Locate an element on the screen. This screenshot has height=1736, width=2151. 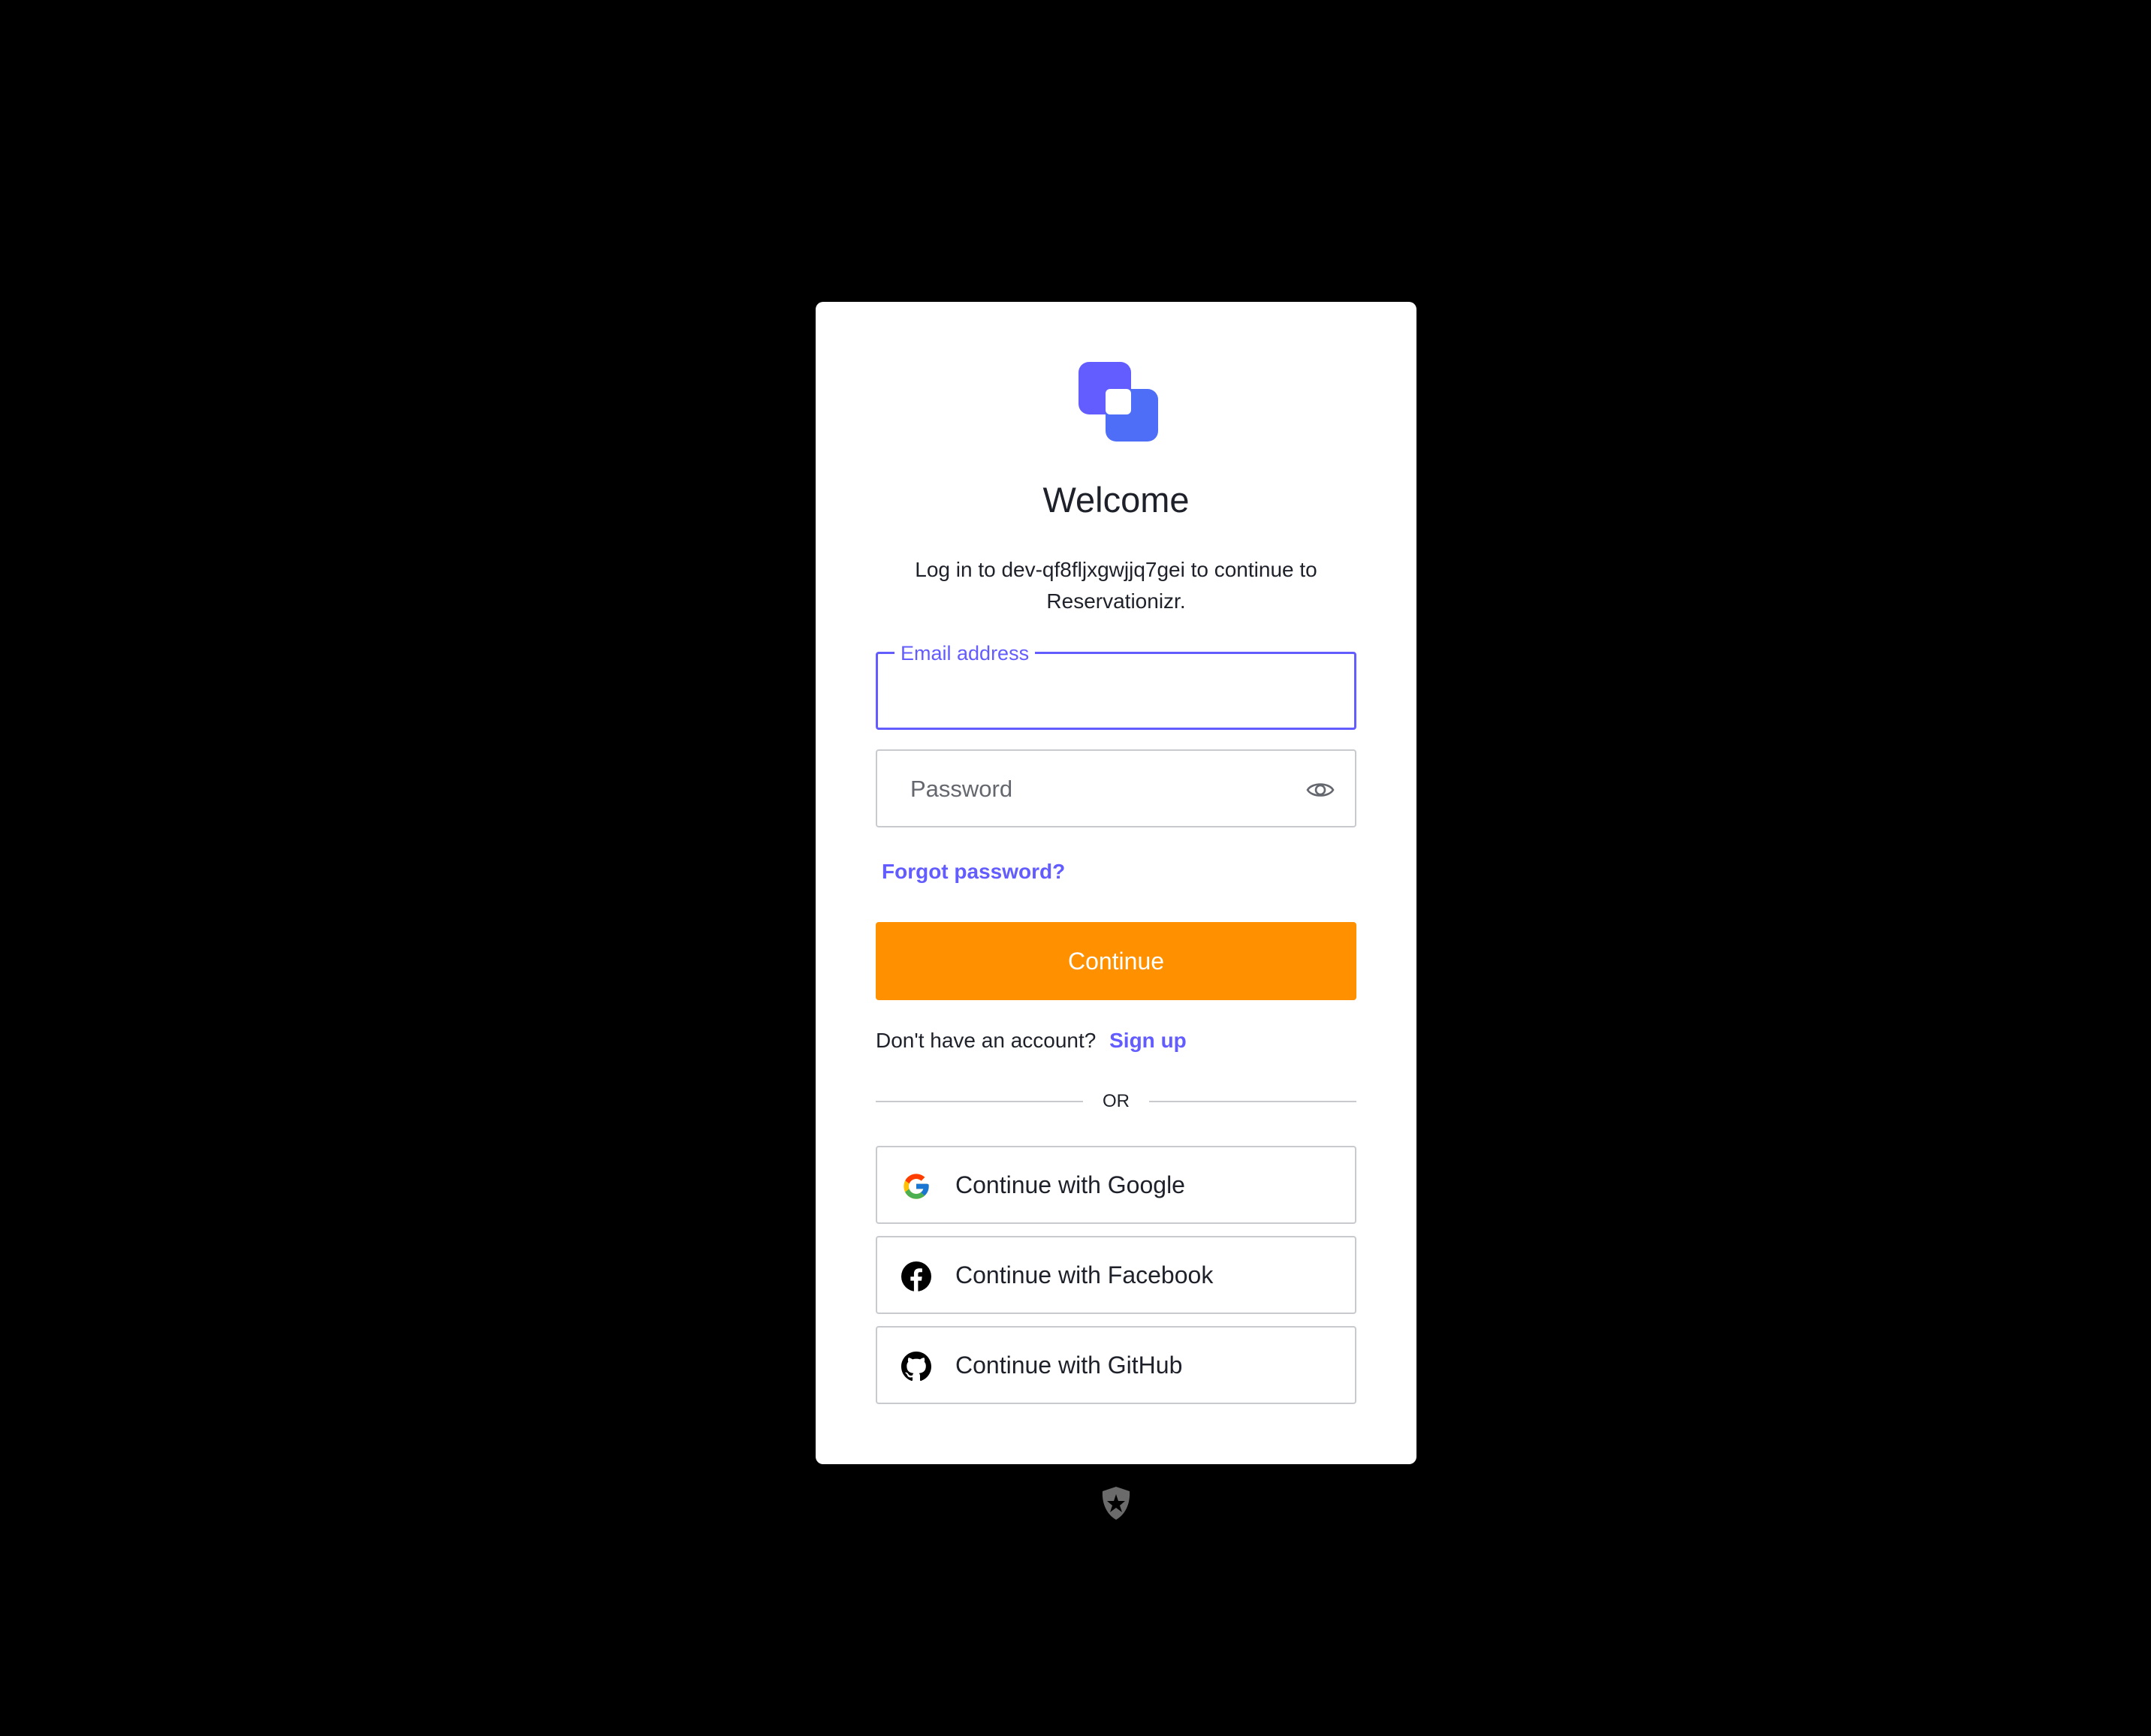
facebook-login-button: Continue with Facebook is located at coordinates (1116, 1275).